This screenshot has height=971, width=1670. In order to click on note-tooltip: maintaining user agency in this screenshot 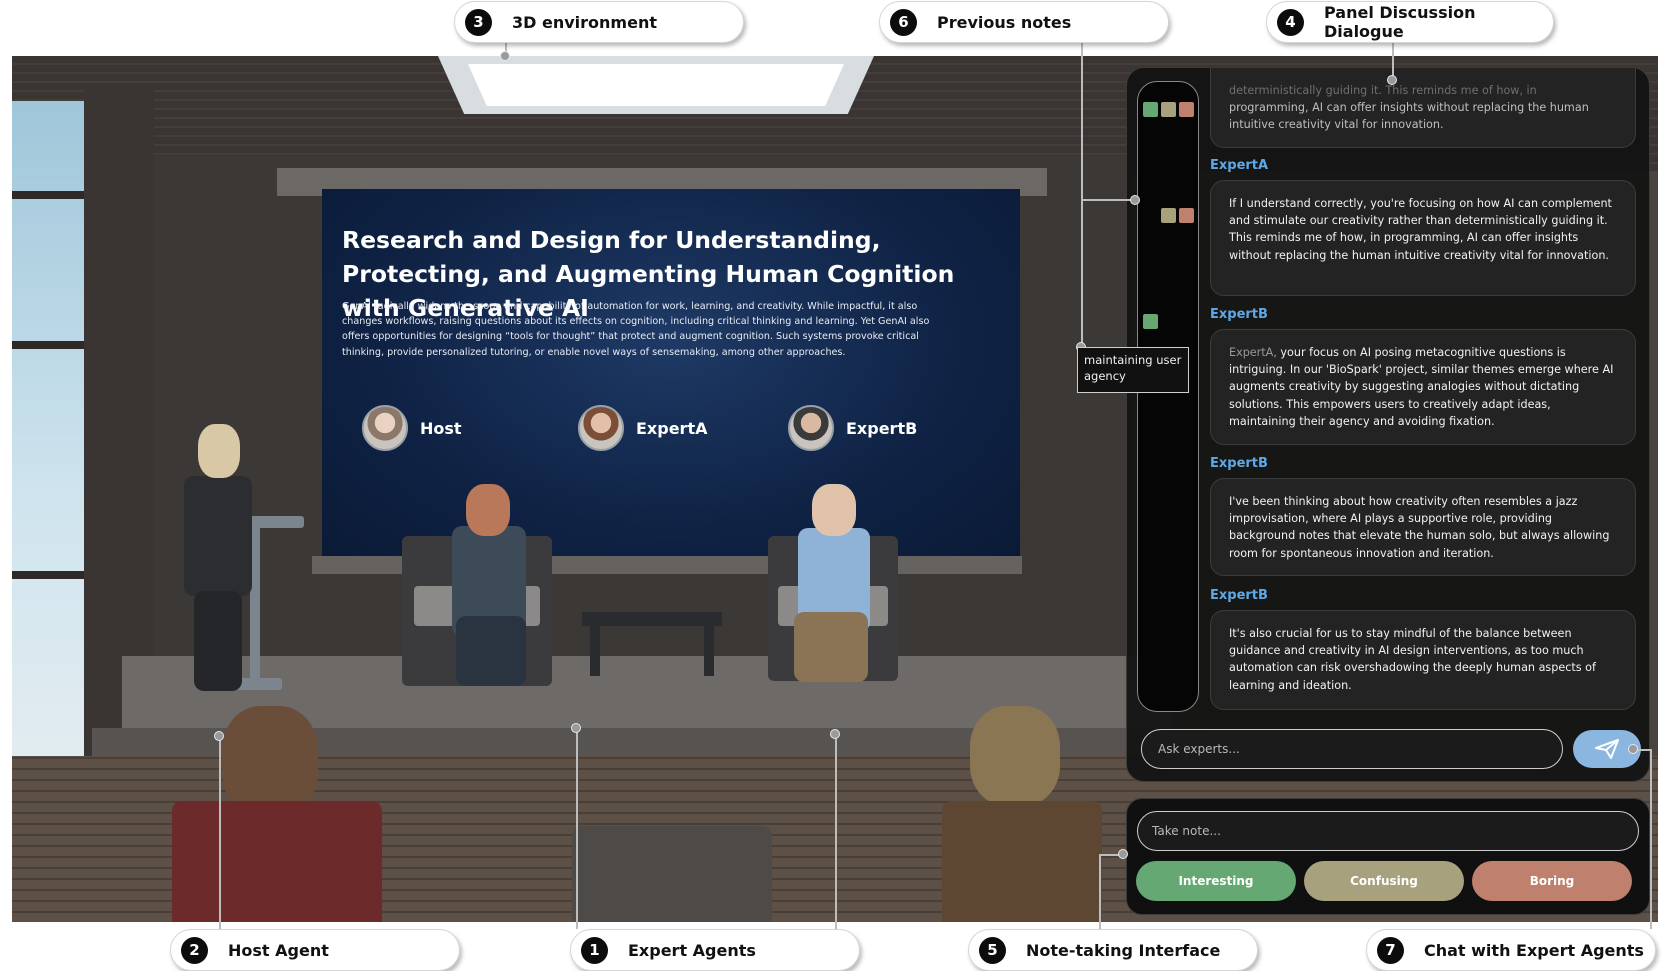, I will do `click(1133, 370)`.